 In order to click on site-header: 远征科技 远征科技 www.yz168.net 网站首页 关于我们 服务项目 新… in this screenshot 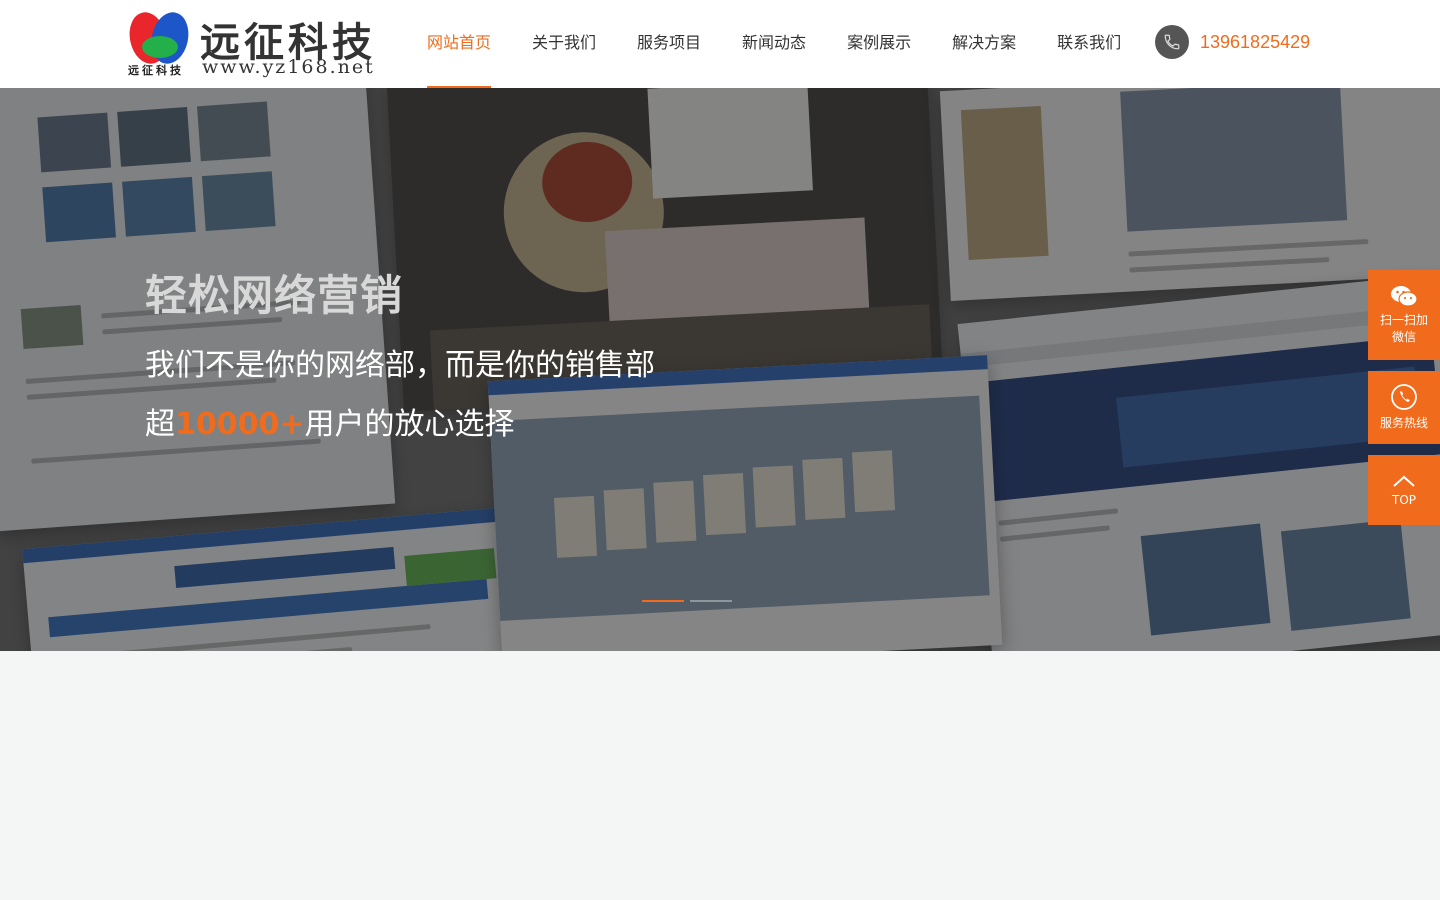, I will do `click(720, 44)`.